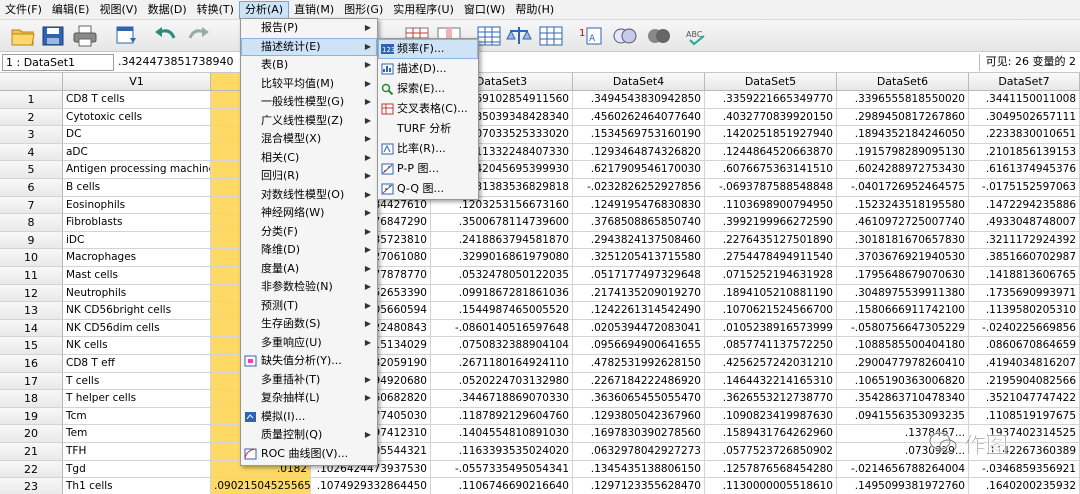  What do you see at coordinates (31, 205) in the screenshot?
I see `row-header: 7` at bounding box center [31, 205].